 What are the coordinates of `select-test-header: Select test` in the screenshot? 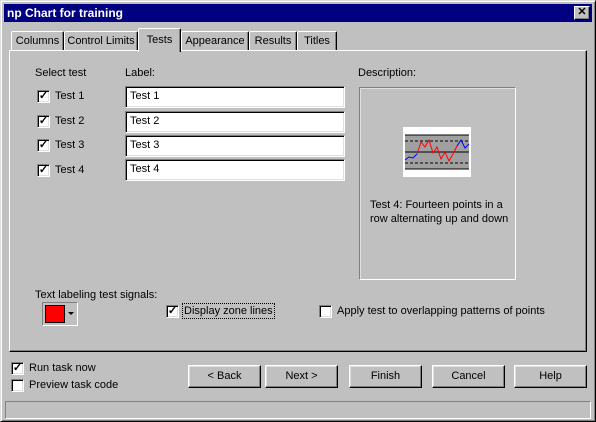 It's located at (61, 73).